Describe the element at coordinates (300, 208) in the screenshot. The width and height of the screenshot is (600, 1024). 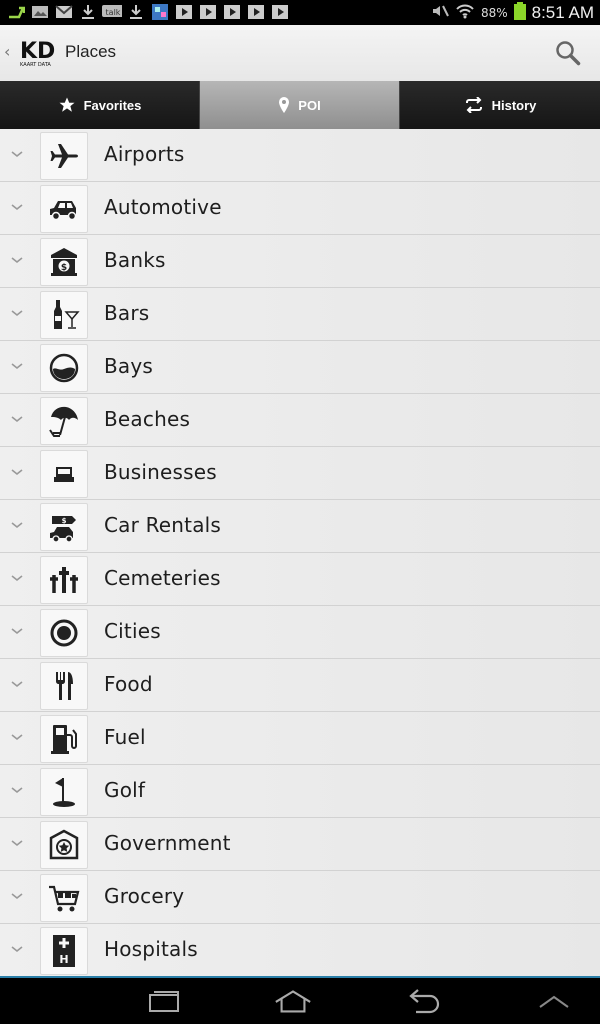
I see `list-item: Automotive` at that location.